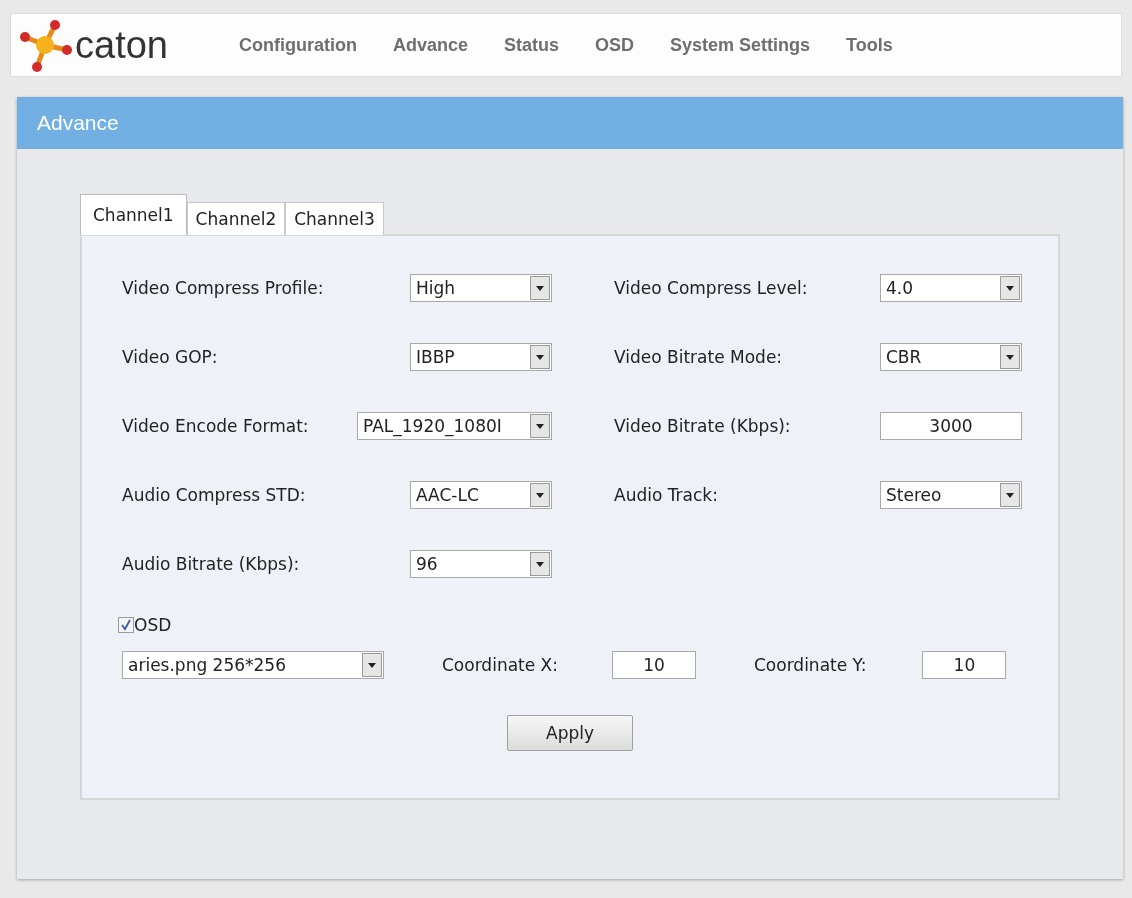 The height and width of the screenshot is (898, 1132). Describe the element at coordinates (951, 357) in the screenshot. I see `dropdown: CBR` at that location.